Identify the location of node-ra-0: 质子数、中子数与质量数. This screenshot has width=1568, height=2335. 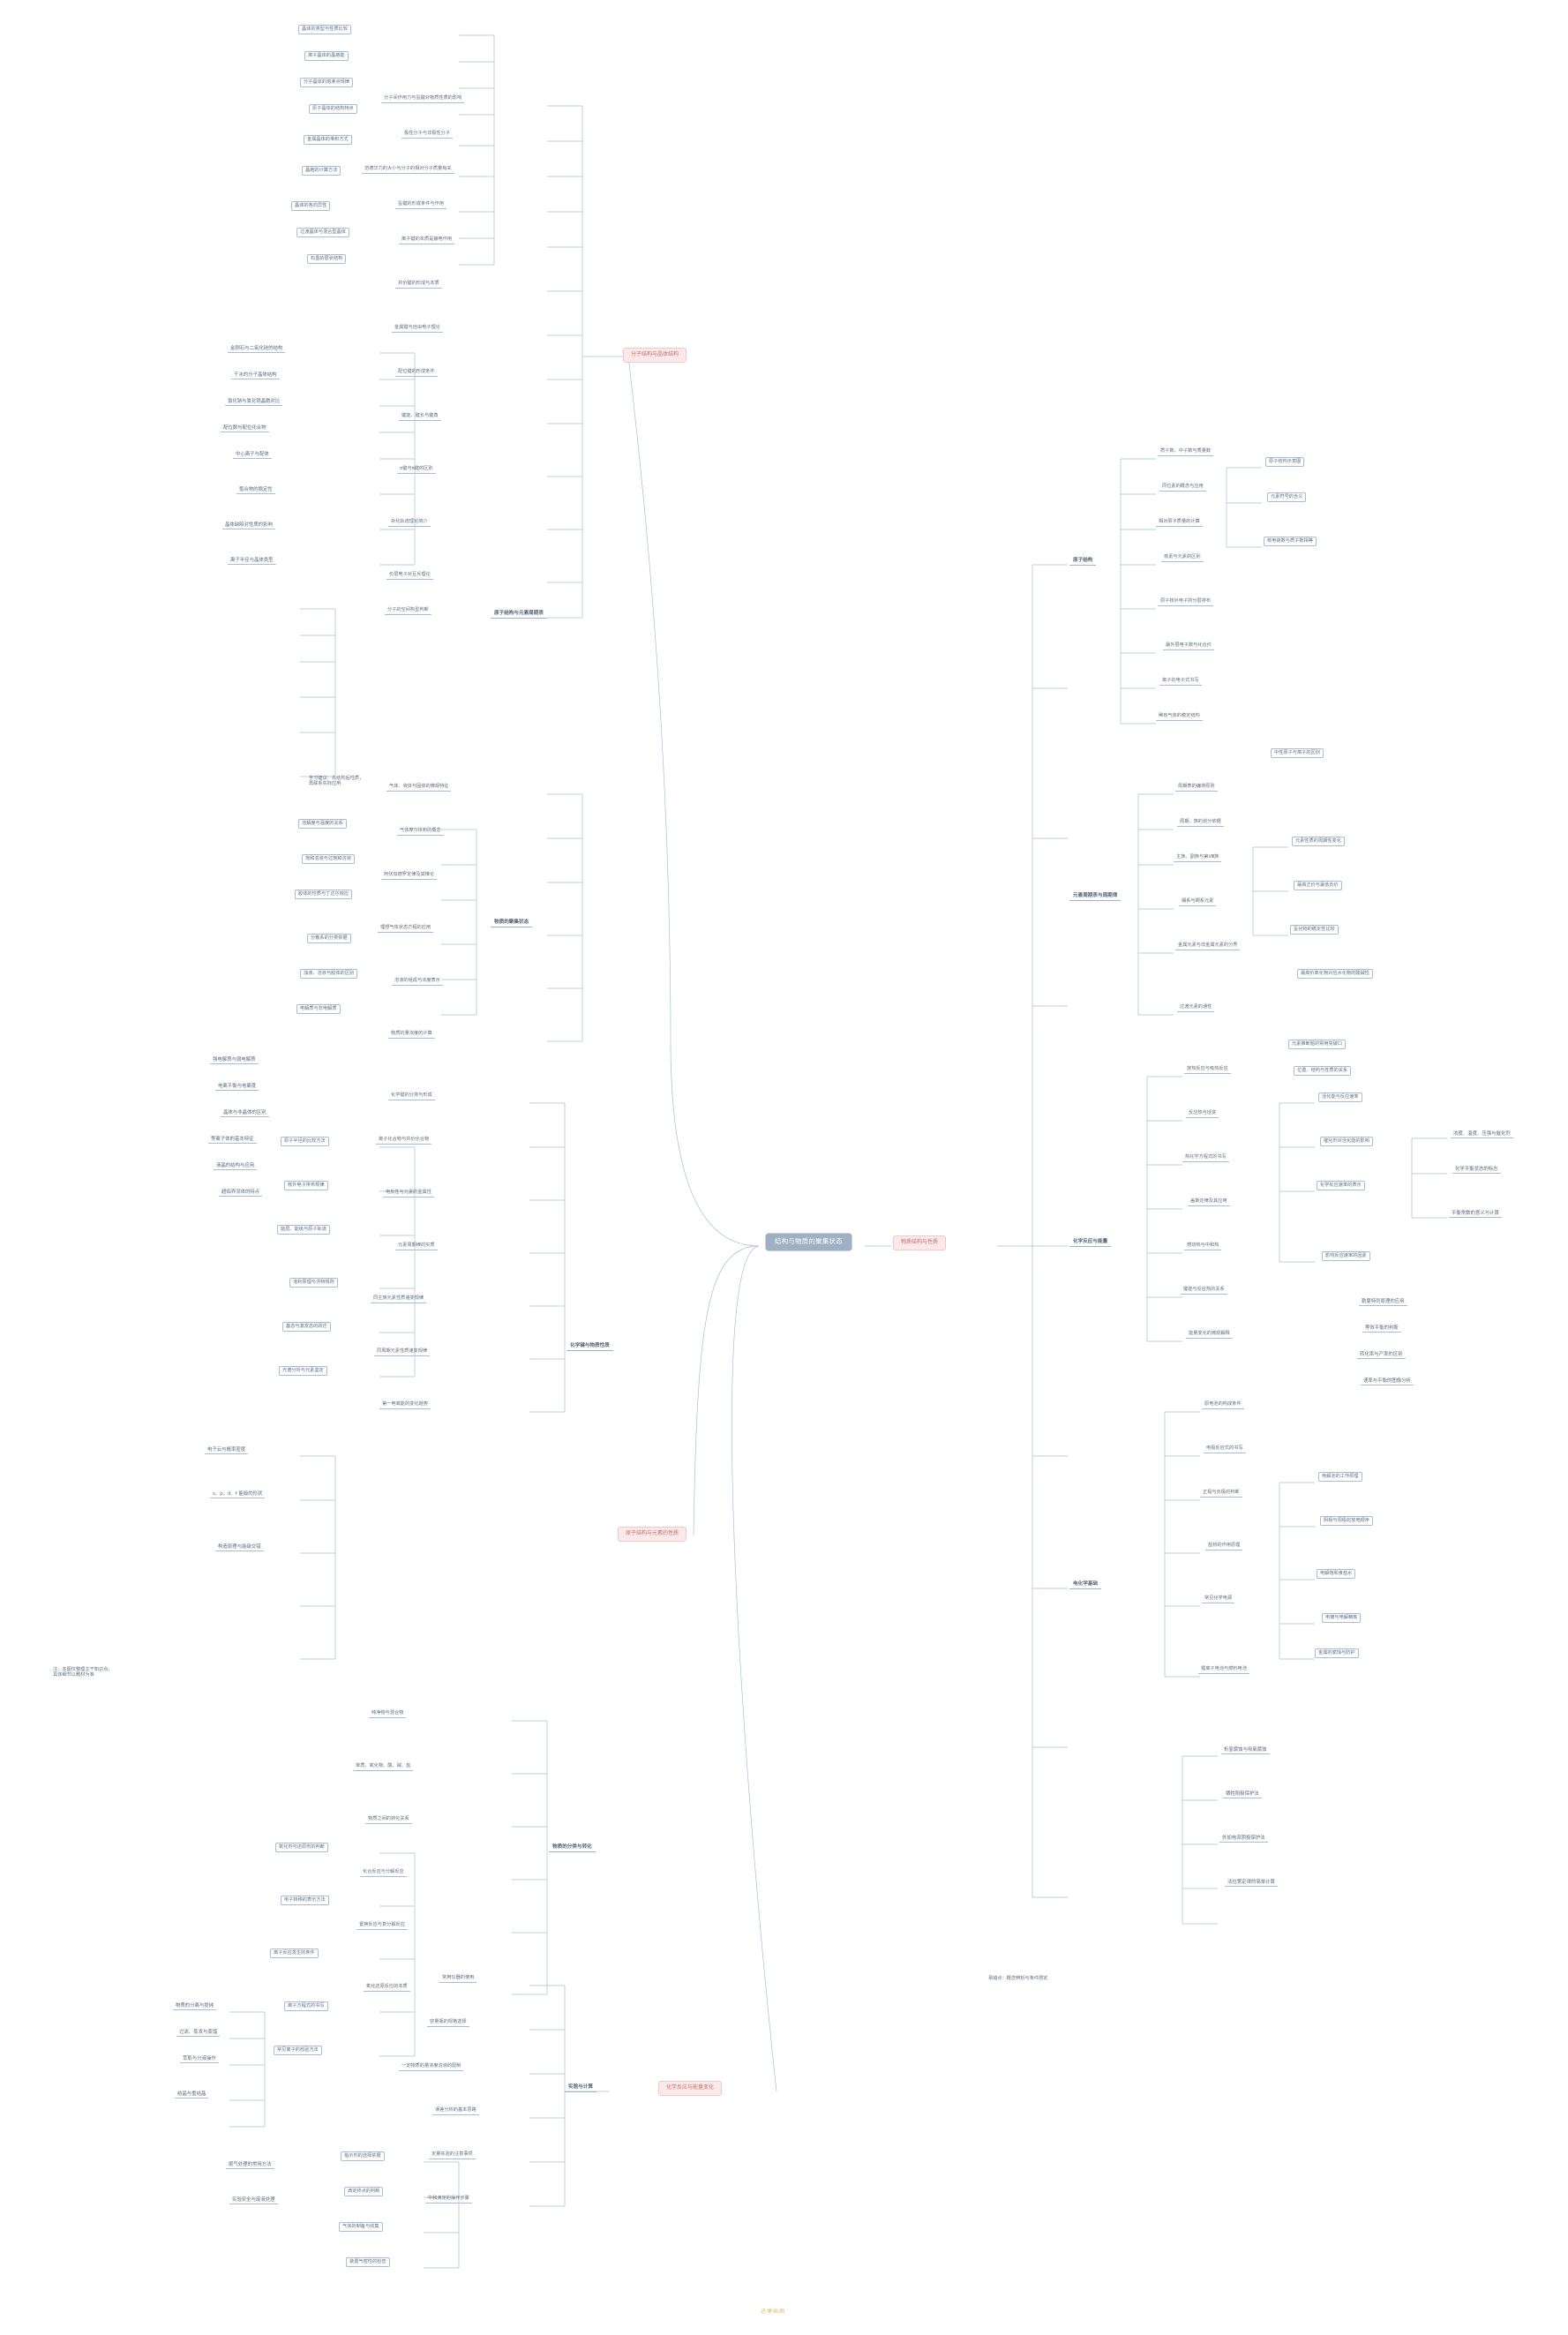
(1186, 452).